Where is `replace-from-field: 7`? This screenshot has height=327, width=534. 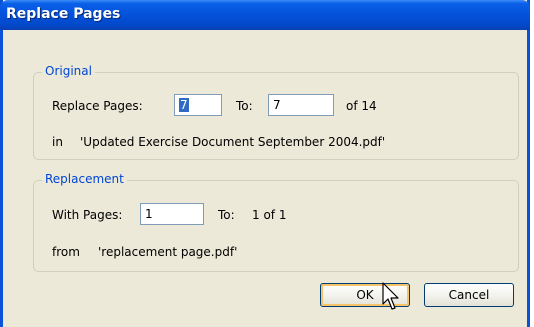 replace-from-field: 7 is located at coordinates (198, 105).